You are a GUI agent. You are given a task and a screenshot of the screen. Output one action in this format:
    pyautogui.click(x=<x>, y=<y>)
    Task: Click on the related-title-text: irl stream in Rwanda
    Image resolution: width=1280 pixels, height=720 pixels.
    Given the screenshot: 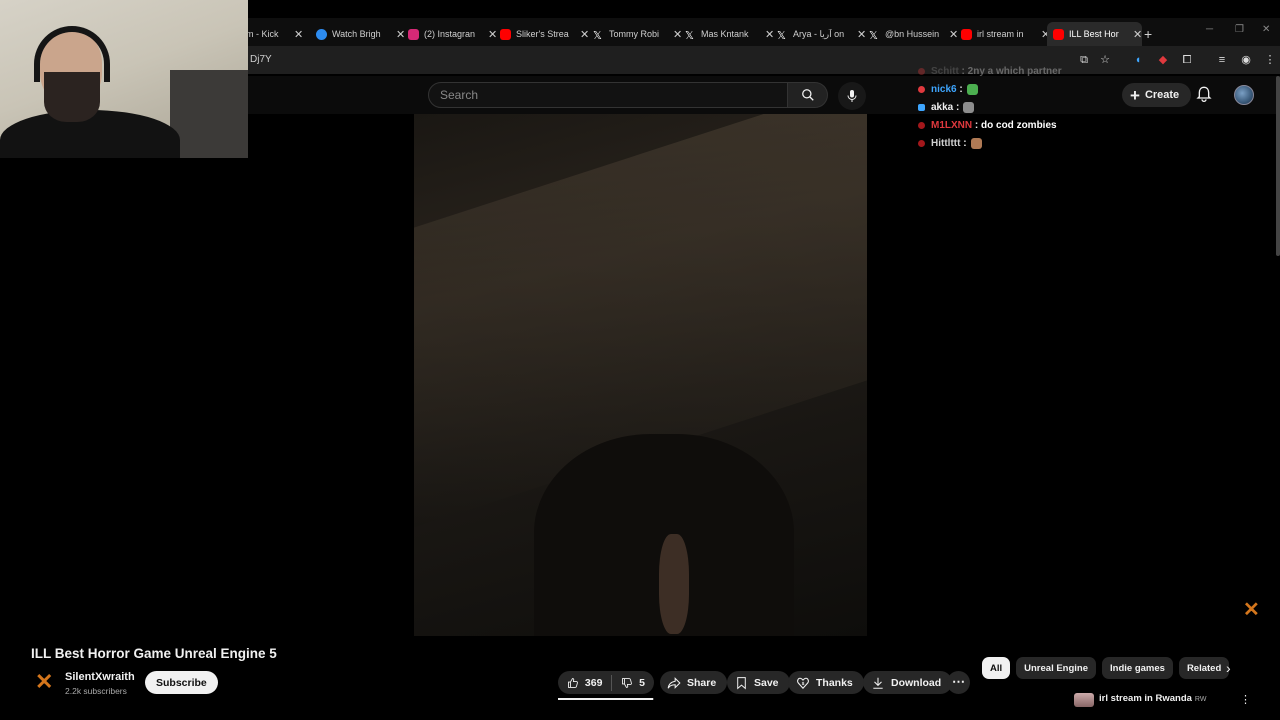 What is the action you would take?
    pyautogui.click(x=1145, y=698)
    